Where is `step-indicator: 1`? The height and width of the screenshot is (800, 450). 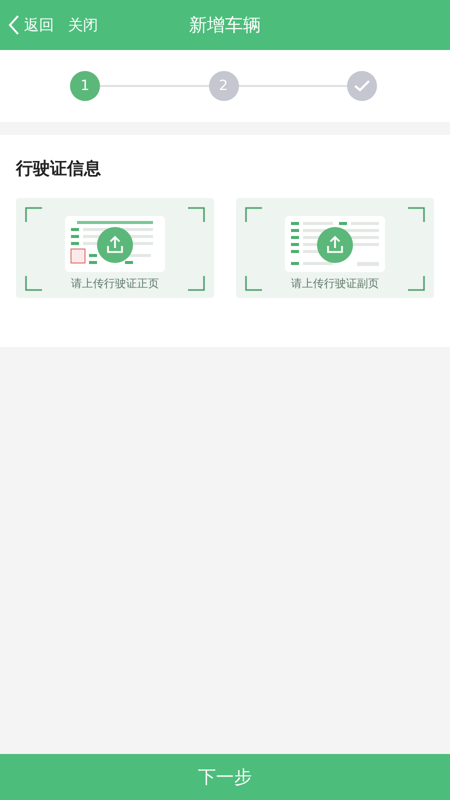
step-indicator: 1 is located at coordinates (85, 86).